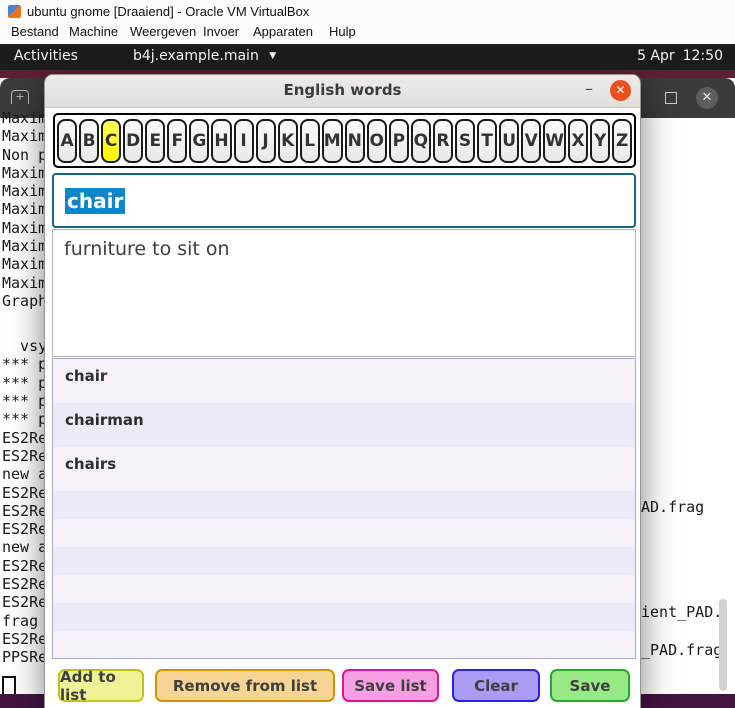 This screenshot has width=735, height=708. I want to click on alphabet-keyboard: ABCDEFGHIJKLMNOPQRSTUVWXYZ, so click(344, 140).